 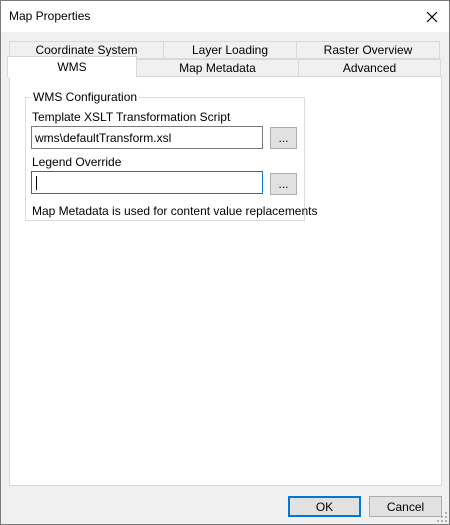 I want to click on close-icon, so click(x=432, y=16).